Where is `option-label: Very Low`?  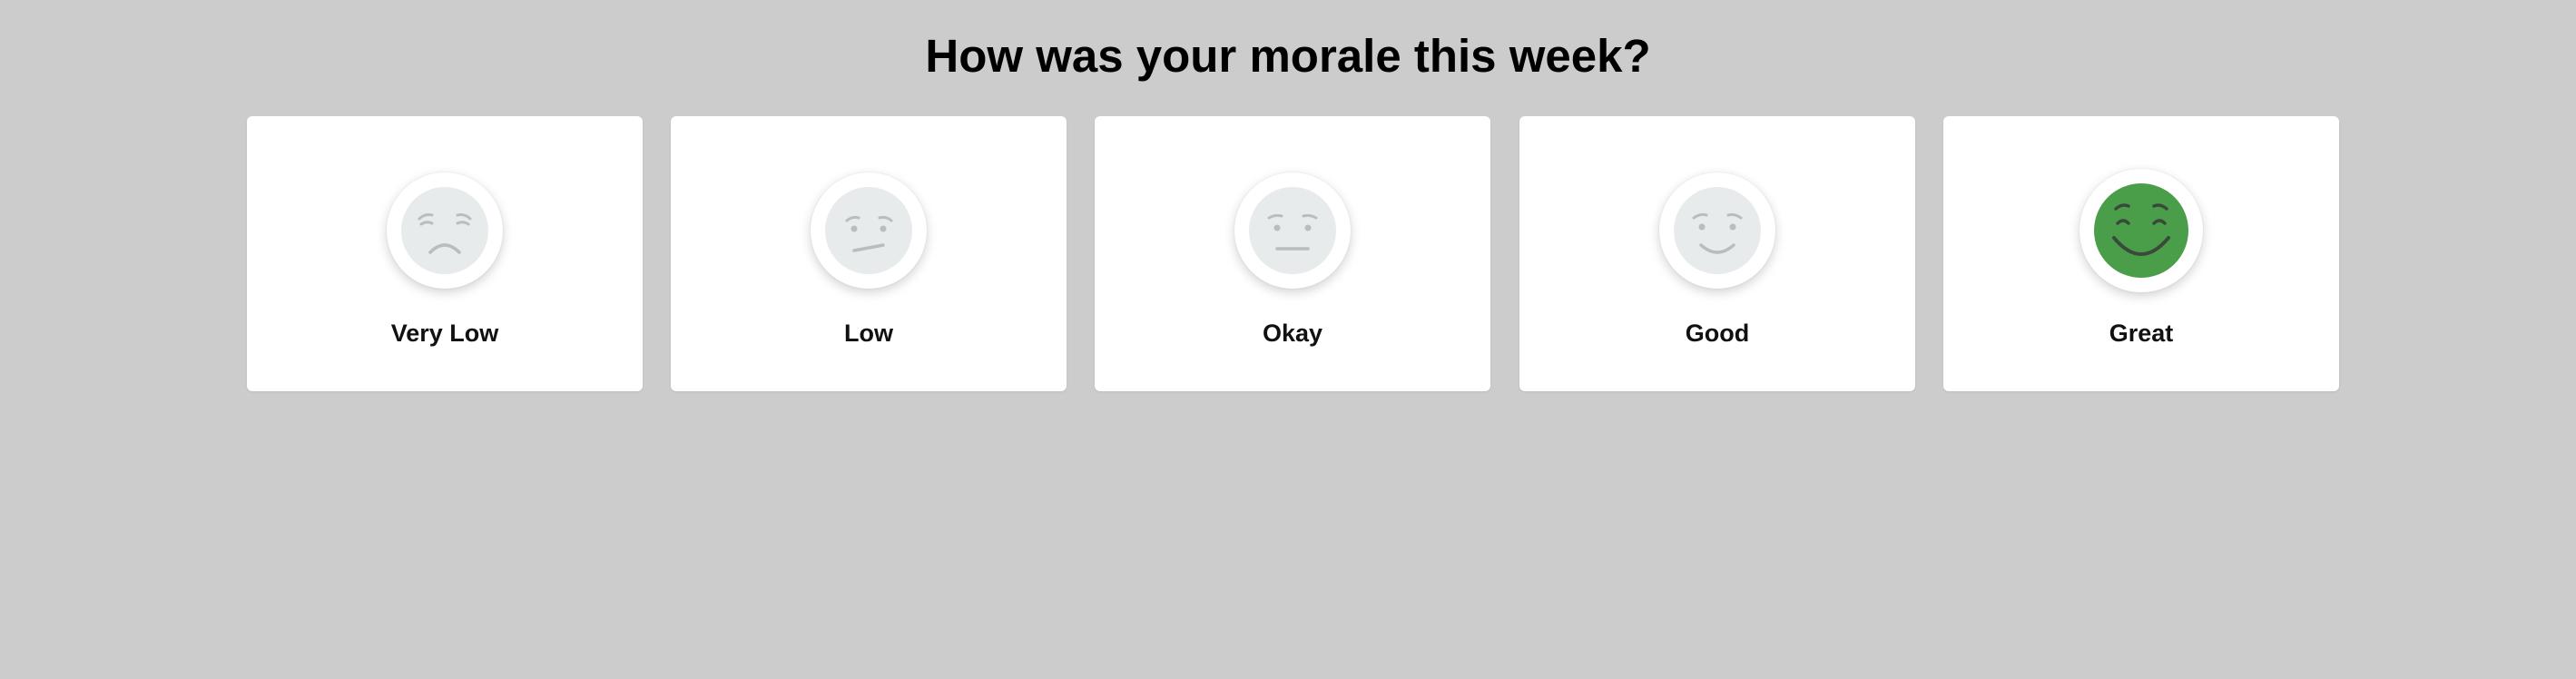
option-label: Very Low is located at coordinates (444, 334).